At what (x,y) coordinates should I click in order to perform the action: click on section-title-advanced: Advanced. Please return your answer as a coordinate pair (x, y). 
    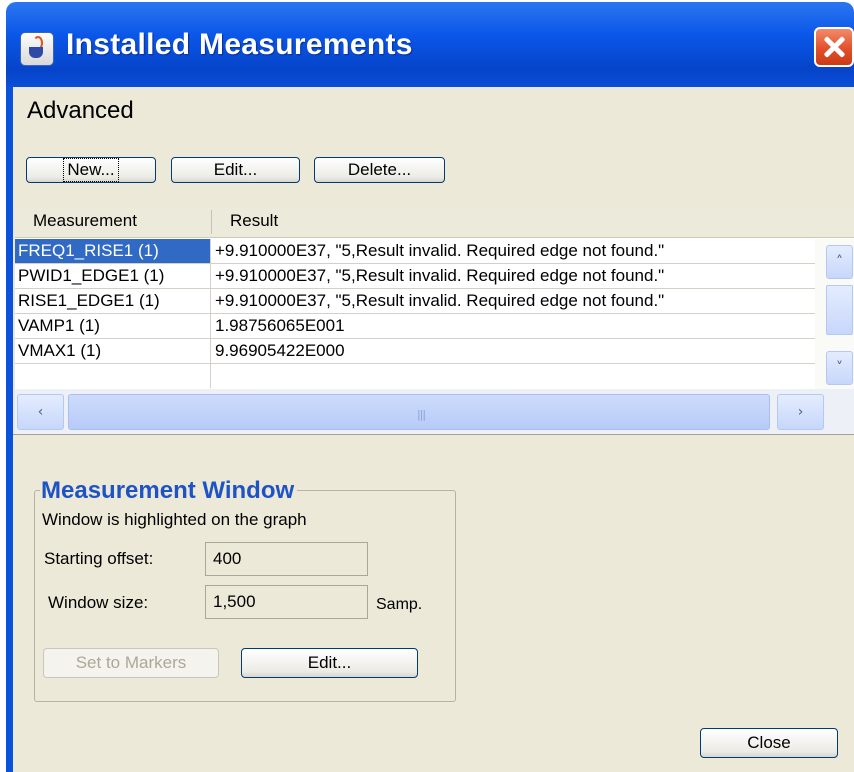
    Looking at the image, I should click on (80, 110).